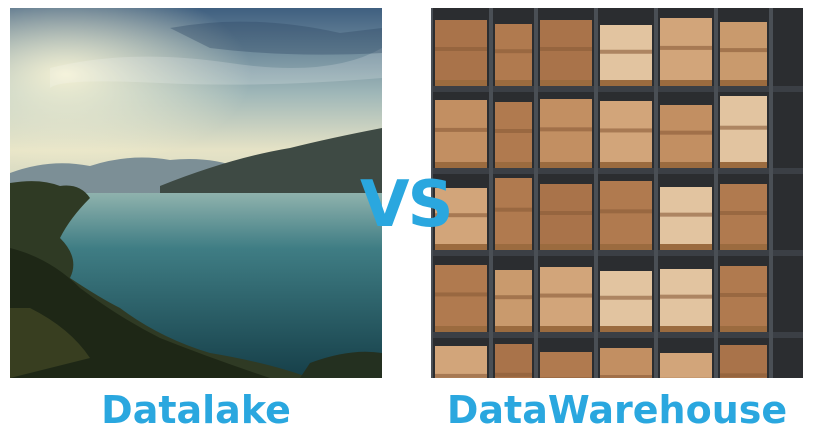 The width and height of the screenshot is (813, 445). Describe the element at coordinates (617, 410) in the screenshot. I see `datawarehouse-caption: DataWarehouse` at that location.